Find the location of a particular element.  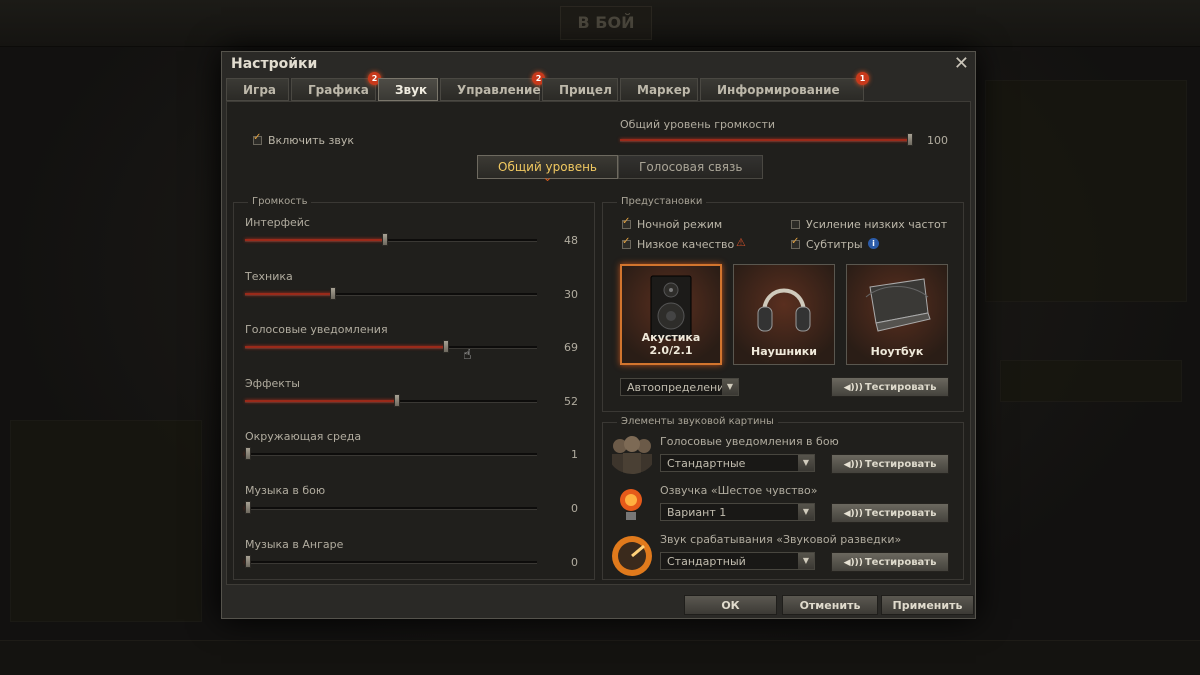

tab-graphics: Графика 2 is located at coordinates (336, 86).